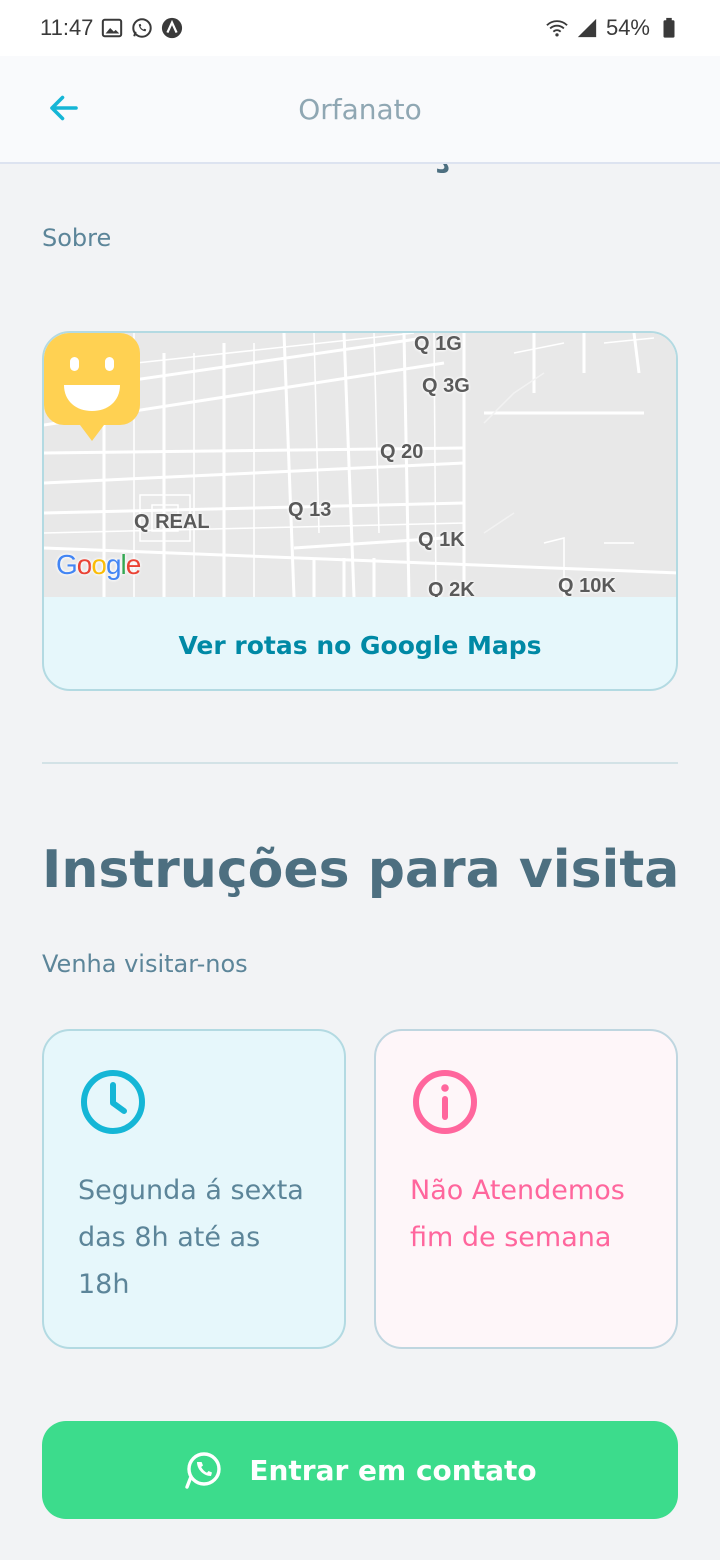  I want to click on map-label-qreal: Q REAL, so click(172, 522).